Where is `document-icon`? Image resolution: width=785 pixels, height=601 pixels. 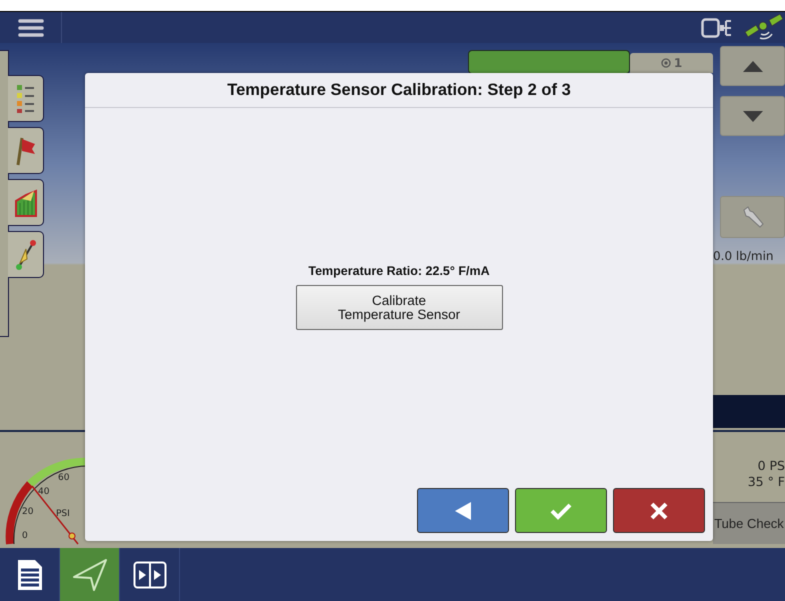 document-icon is located at coordinates (30, 575).